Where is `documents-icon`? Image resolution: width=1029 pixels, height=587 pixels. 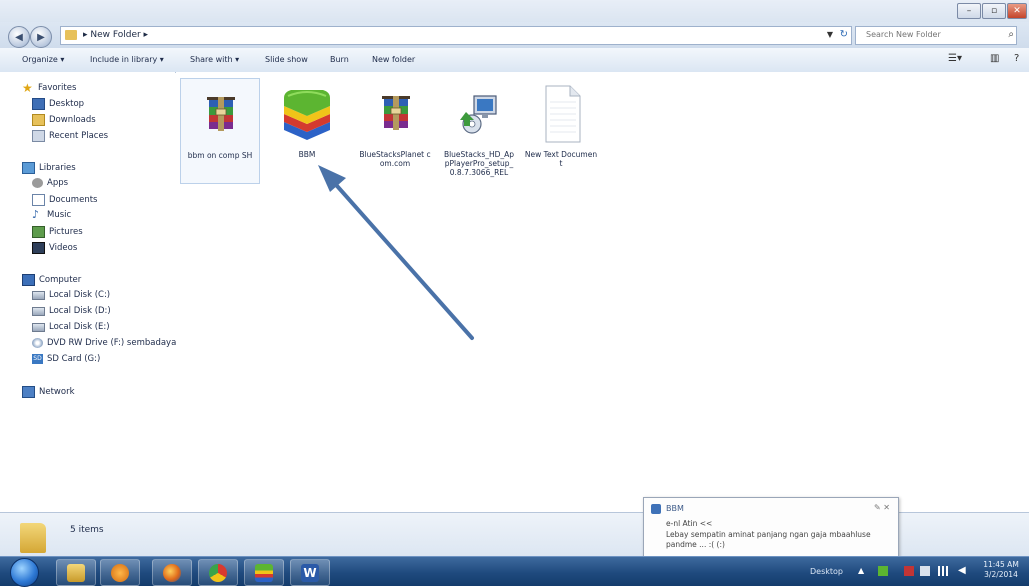
documents-icon is located at coordinates (38, 200).